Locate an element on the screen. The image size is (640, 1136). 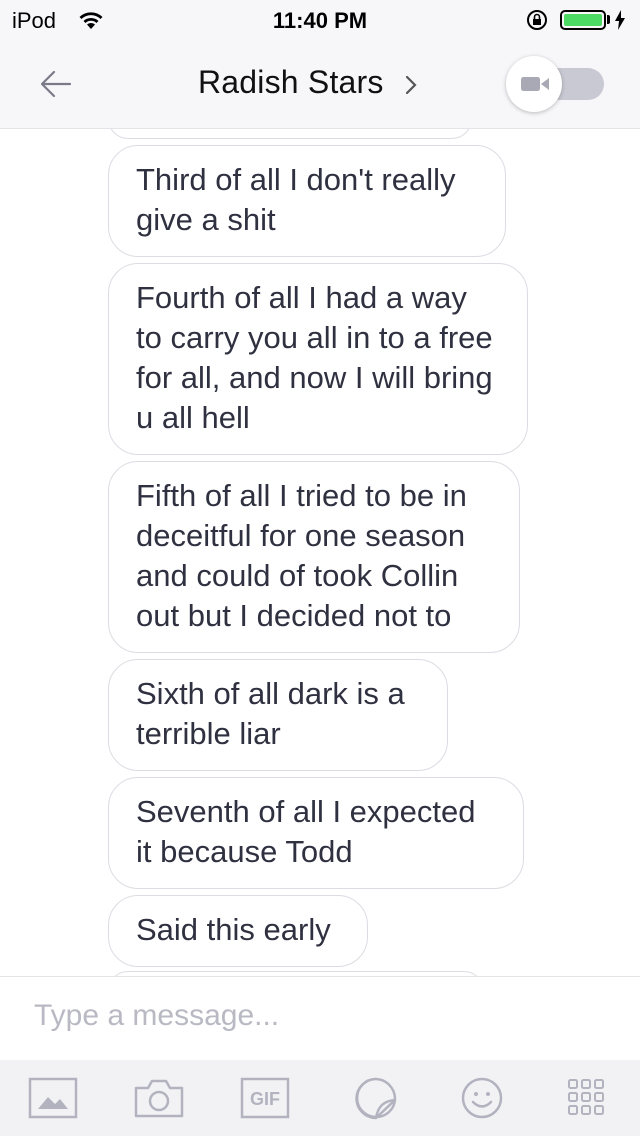
back-arrow-icon is located at coordinates (56, 84).